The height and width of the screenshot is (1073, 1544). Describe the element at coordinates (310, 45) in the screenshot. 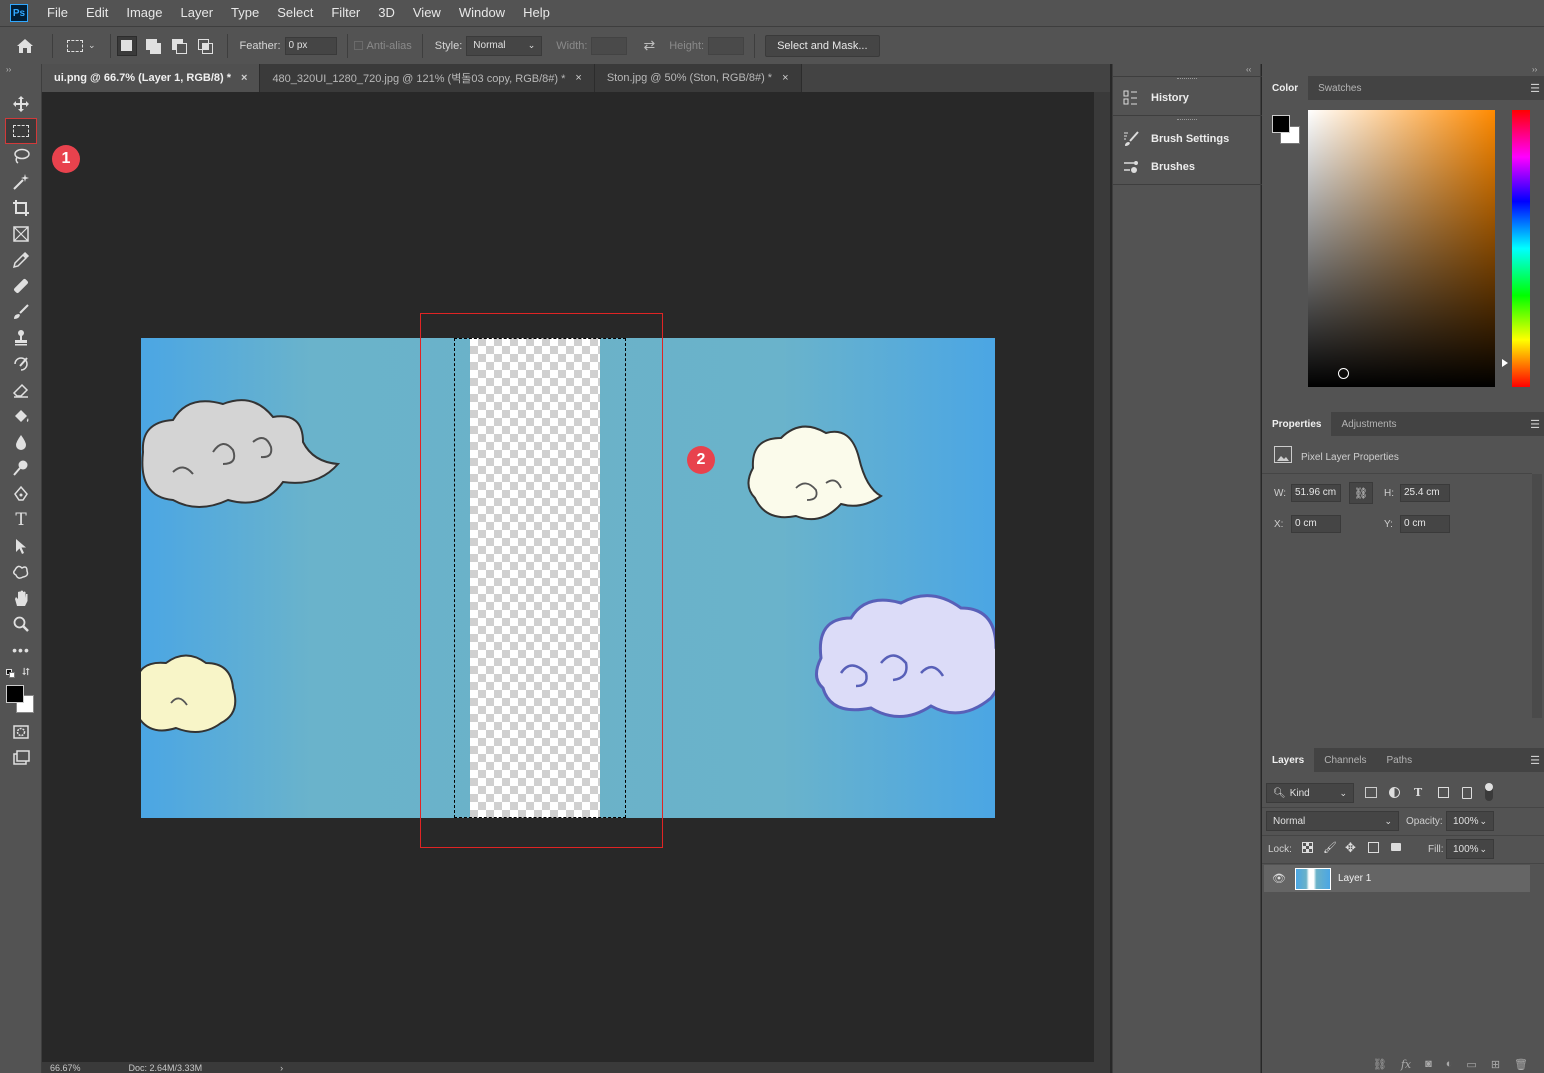

I see `feather-input` at that location.